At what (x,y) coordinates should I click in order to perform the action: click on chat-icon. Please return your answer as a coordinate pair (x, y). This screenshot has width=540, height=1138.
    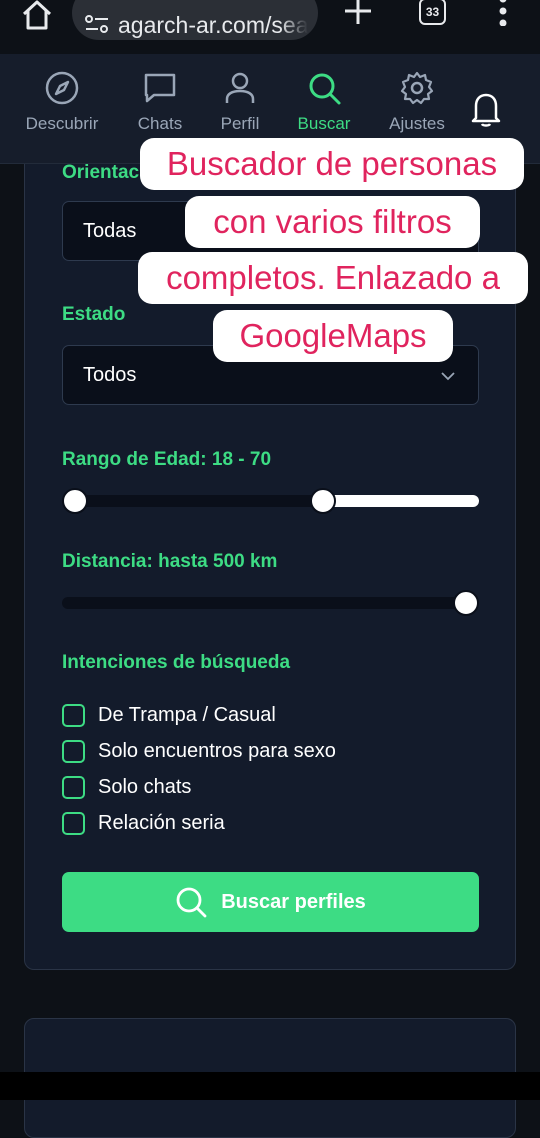
    Looking at the image, I should click on (160, 88).